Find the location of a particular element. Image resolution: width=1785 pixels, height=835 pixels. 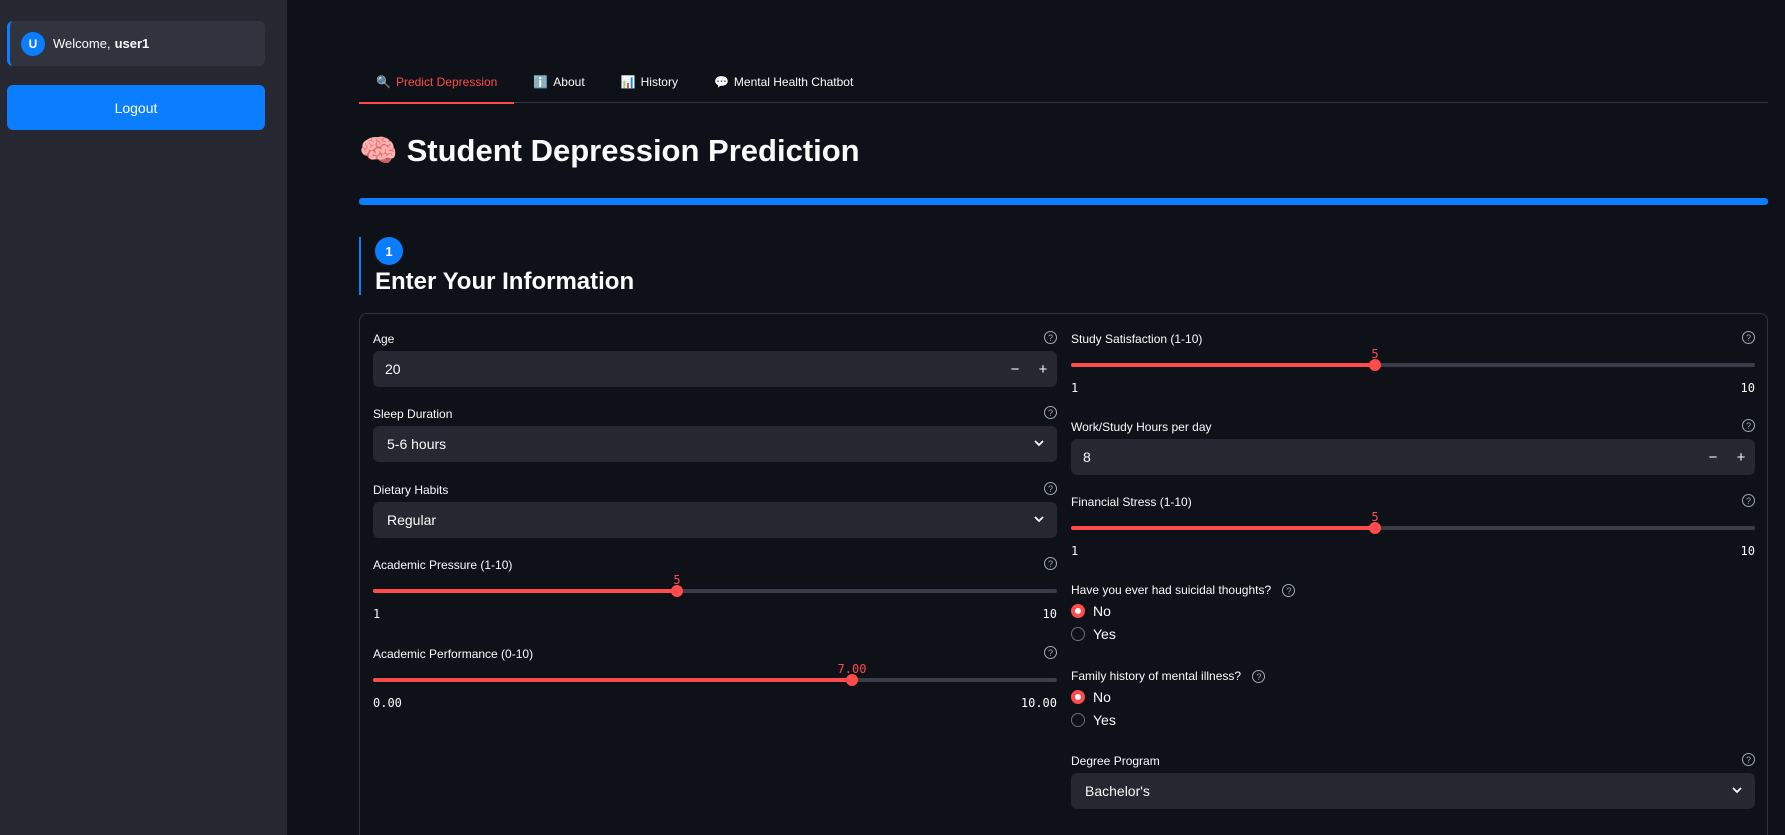

tab-chatbot: 💬 Mental Health Chatbot is located at coordinates (783, 81).